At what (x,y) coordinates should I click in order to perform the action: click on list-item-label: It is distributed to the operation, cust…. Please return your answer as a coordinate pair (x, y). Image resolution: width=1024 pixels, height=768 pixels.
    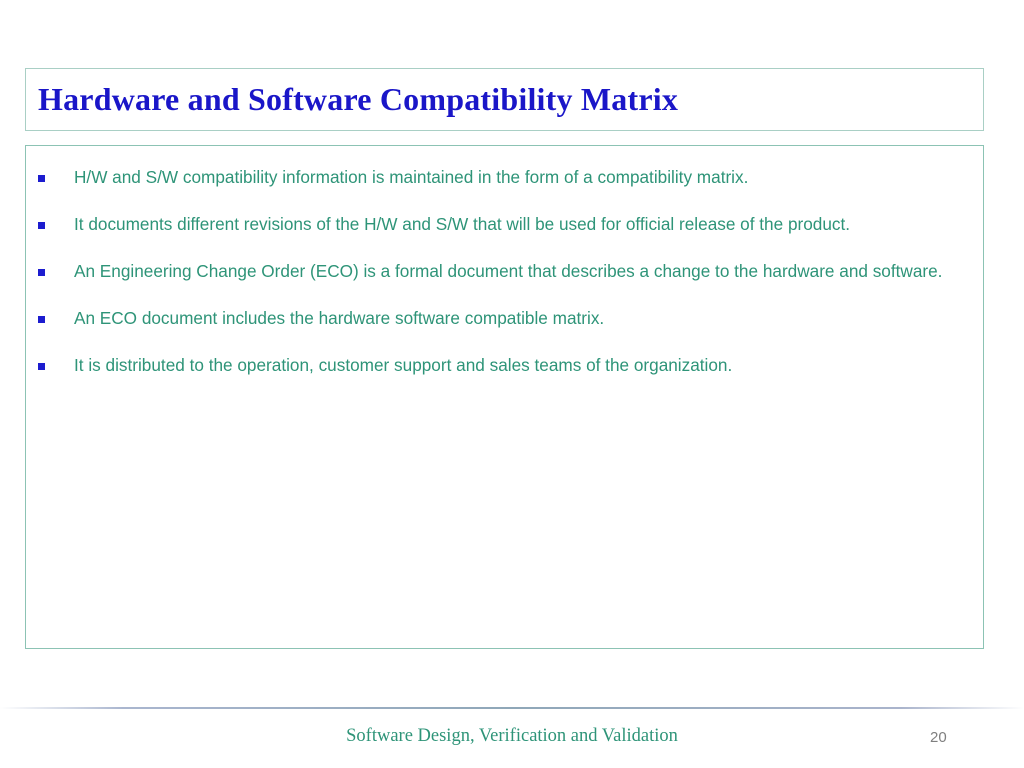
    Looking at the image, I should click on (403, 365).